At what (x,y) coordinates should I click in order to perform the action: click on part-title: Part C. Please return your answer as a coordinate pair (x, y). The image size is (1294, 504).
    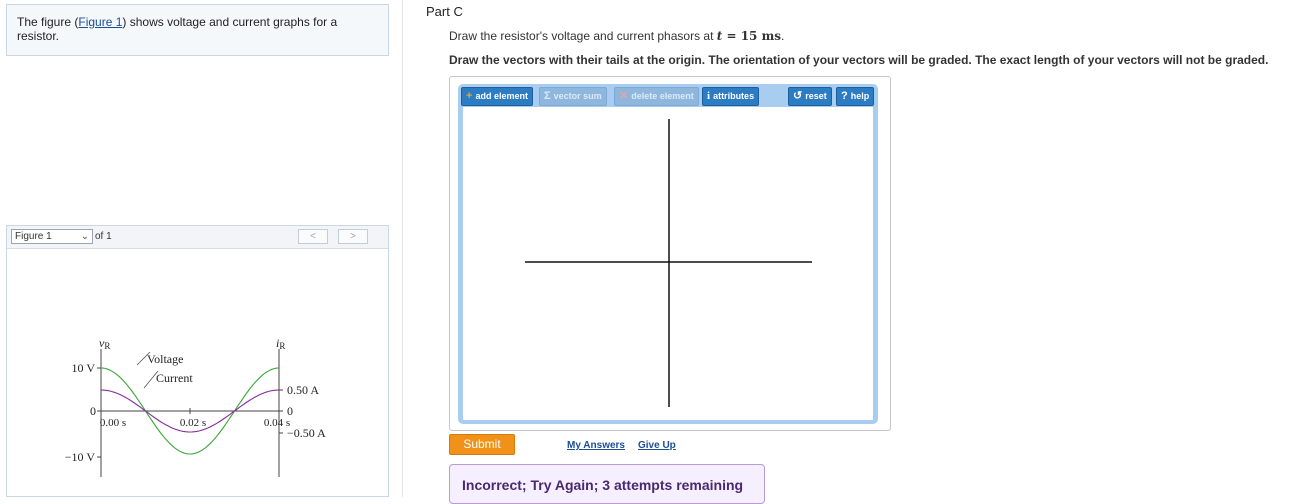
    Looking at the image, I should click on (444, 11).